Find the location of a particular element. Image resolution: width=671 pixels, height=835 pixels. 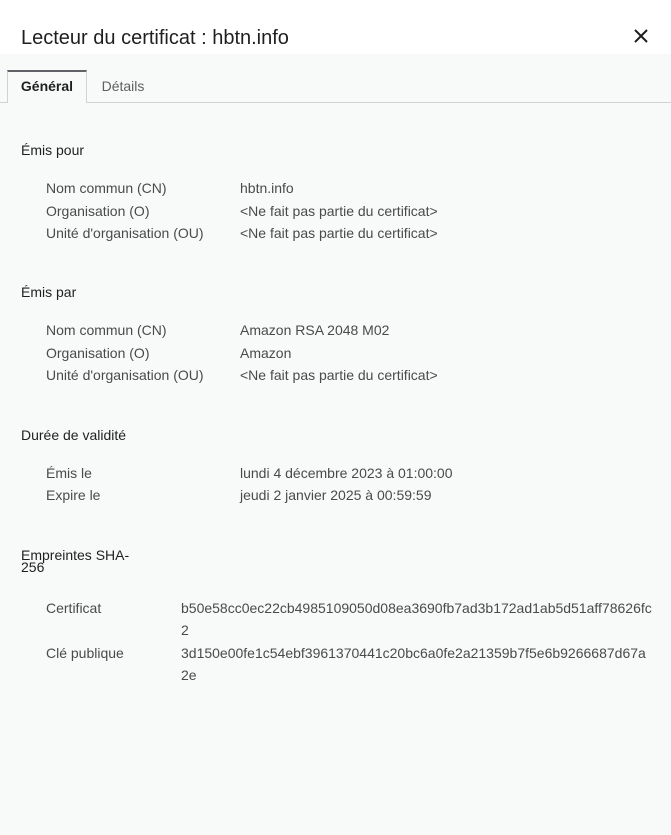

section-title-issued-to: Émis pour is located at coordinates (53, 150).